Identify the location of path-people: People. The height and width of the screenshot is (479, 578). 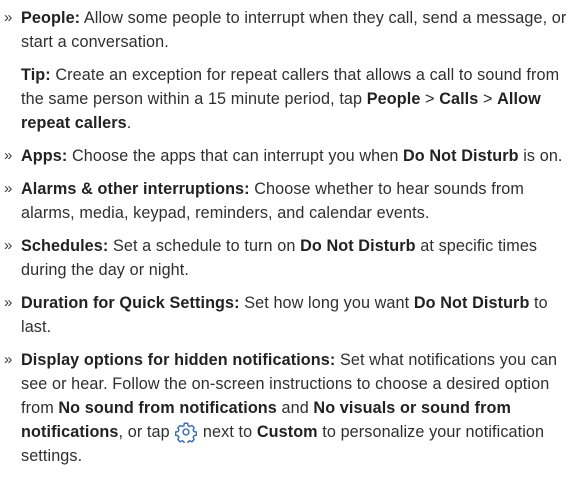
(393, 99).